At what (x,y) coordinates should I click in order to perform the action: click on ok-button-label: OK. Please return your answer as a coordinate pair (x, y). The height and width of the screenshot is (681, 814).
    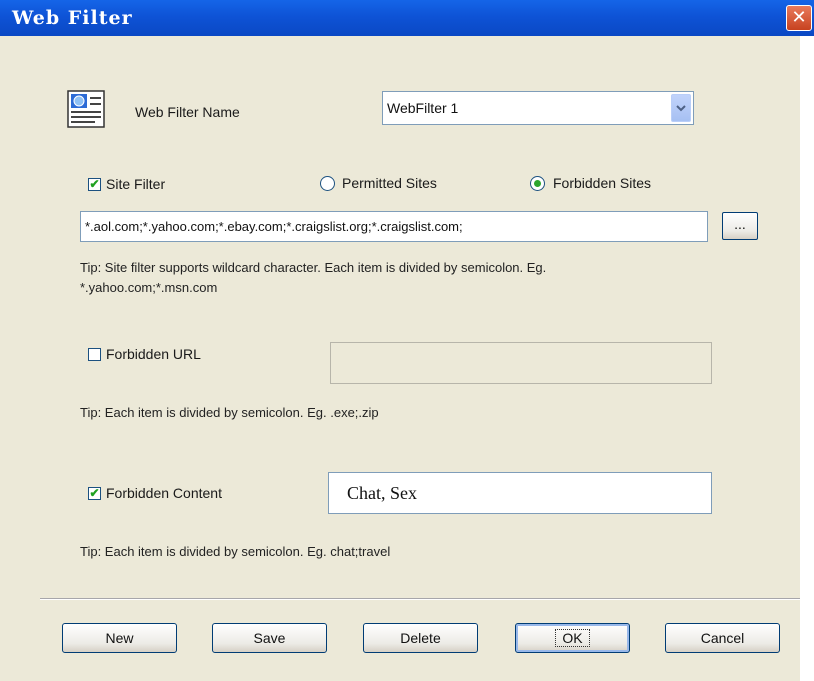
    Looking at the image, I should click on (572, 638).